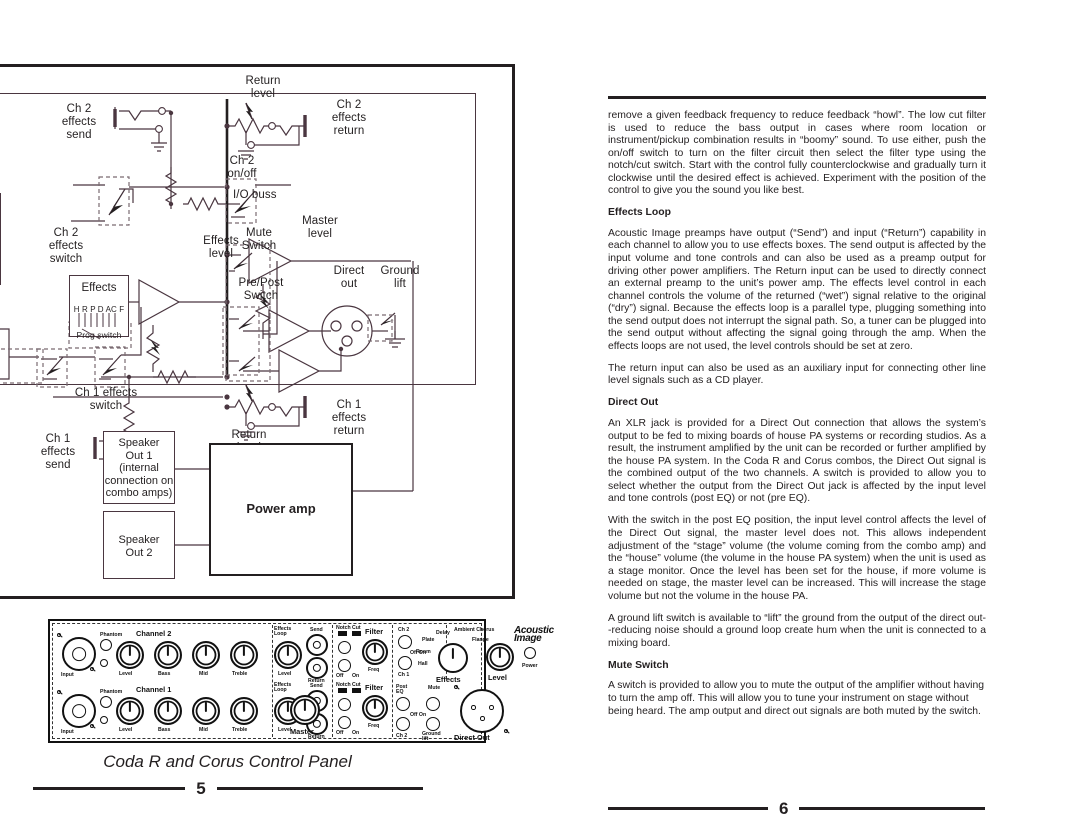 The height and width of the screenshot is (834, 1080). I want to click on channel-1-screw-top, so click(59, 692).